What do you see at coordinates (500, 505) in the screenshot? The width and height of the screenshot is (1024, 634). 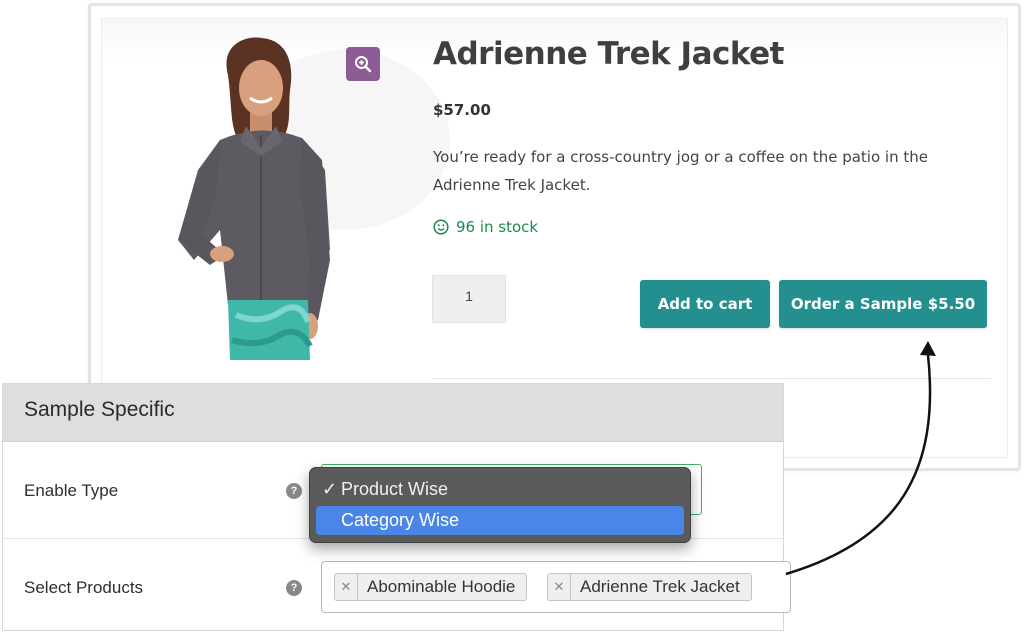 I see `enable-type-dropdown: ✓ Product Wise Category Wise` at bounding box center [500, 505].